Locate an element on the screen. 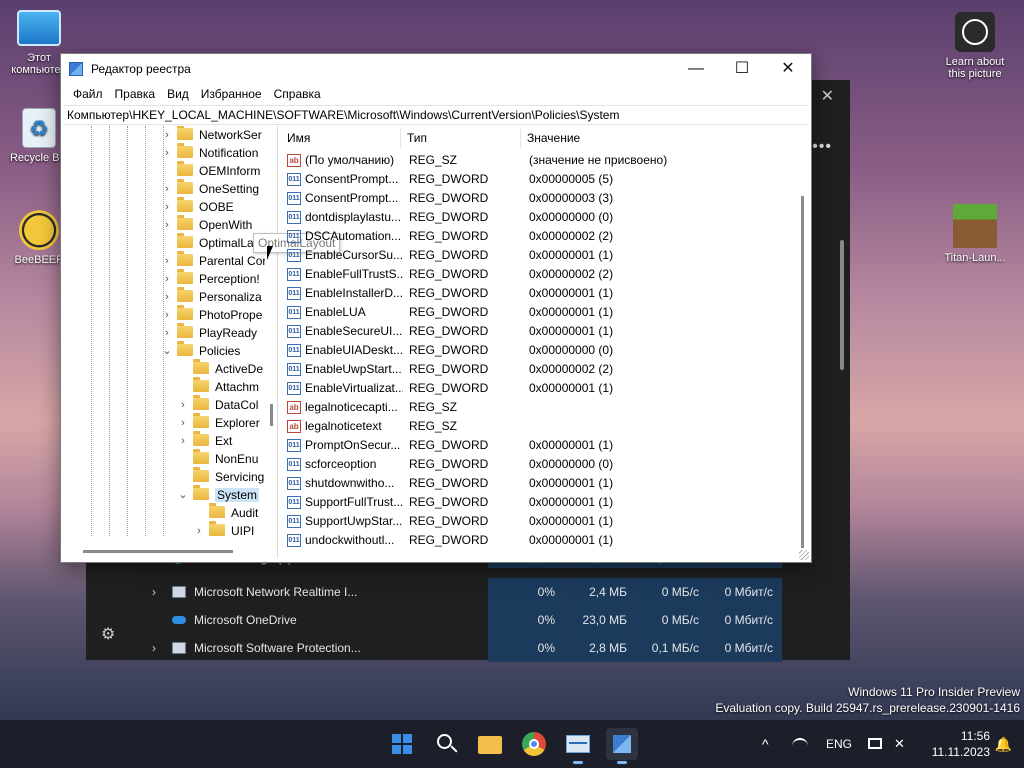 Image resolution: width=1024 pixels, height=768 pixels. task-manager-icon is located at coordinates (578, 746).